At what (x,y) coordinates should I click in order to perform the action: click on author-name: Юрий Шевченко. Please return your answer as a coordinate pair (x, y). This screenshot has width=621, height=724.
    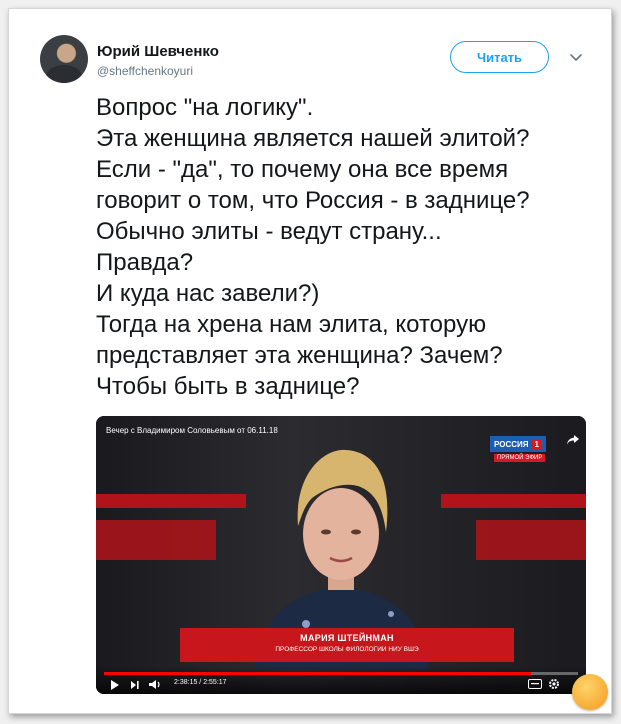
    Looking at the image, I should click on (158, 51).